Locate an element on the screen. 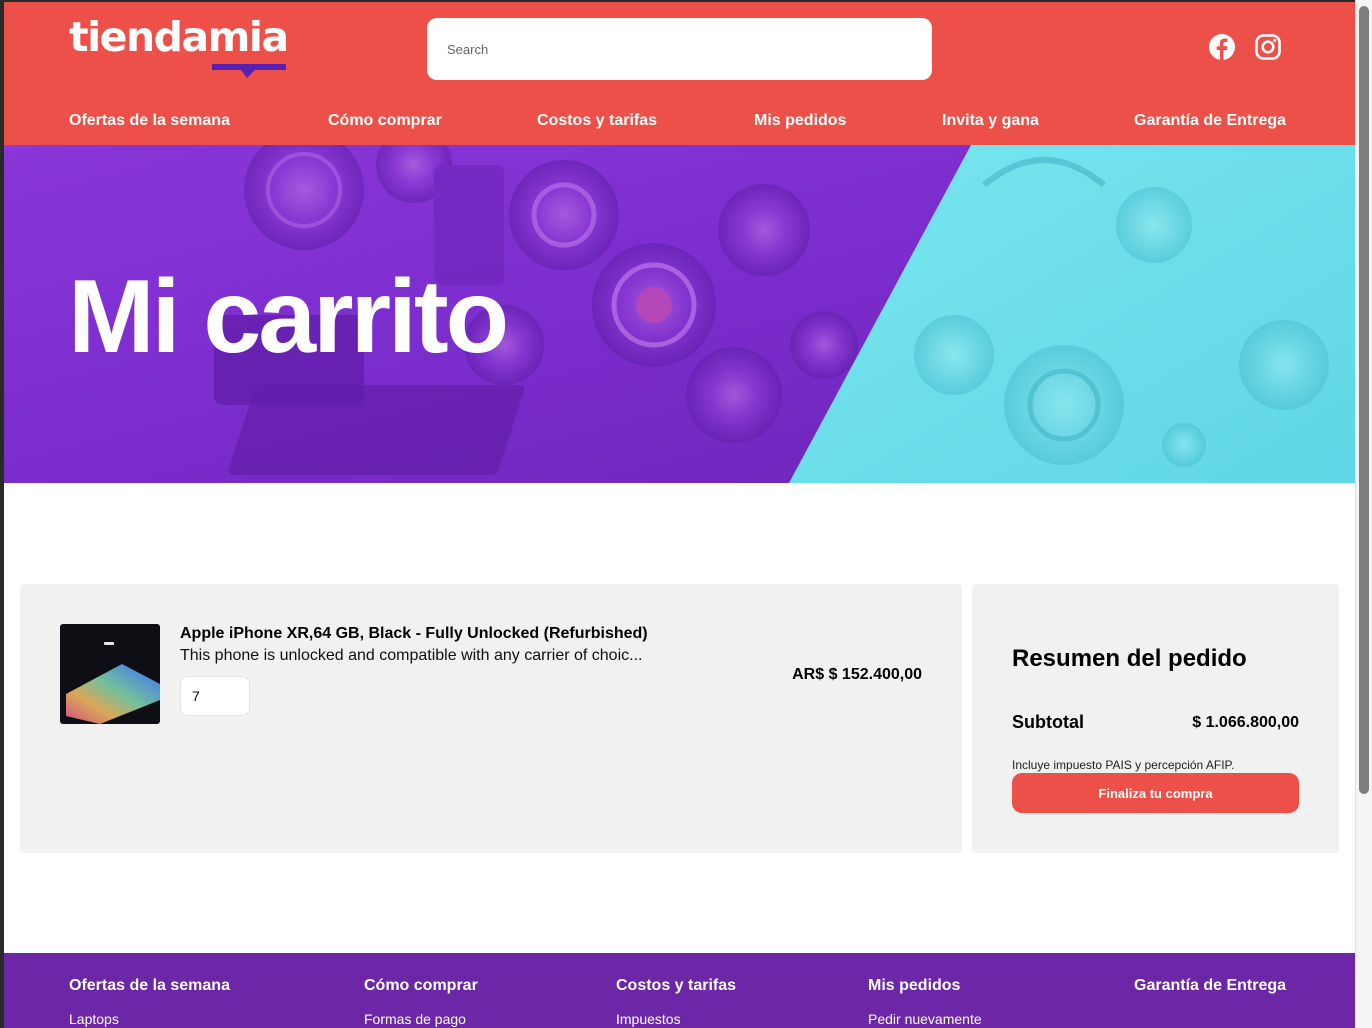 Image resolution: width=1372 pixels, height=1028 pixels. search-input is located at coordinates (679, 49).